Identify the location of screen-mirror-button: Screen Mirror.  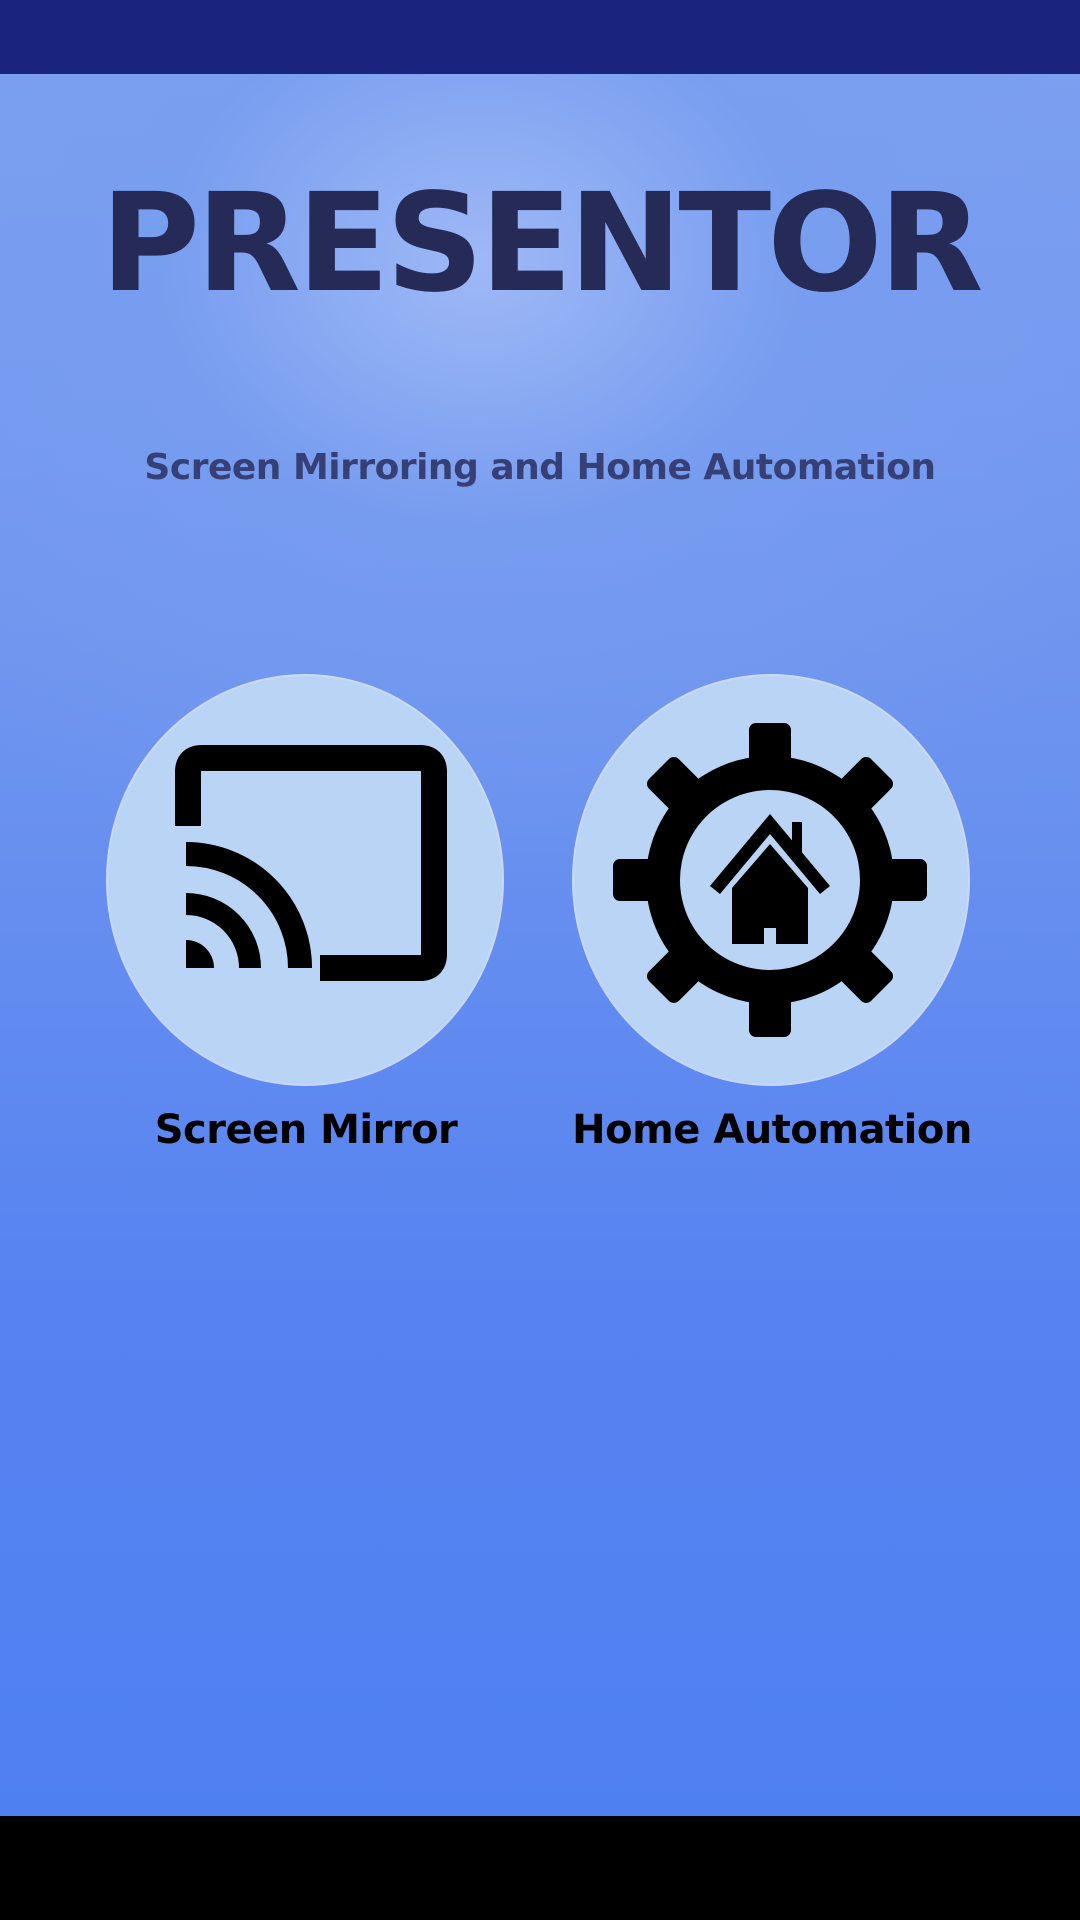
(306, 921).